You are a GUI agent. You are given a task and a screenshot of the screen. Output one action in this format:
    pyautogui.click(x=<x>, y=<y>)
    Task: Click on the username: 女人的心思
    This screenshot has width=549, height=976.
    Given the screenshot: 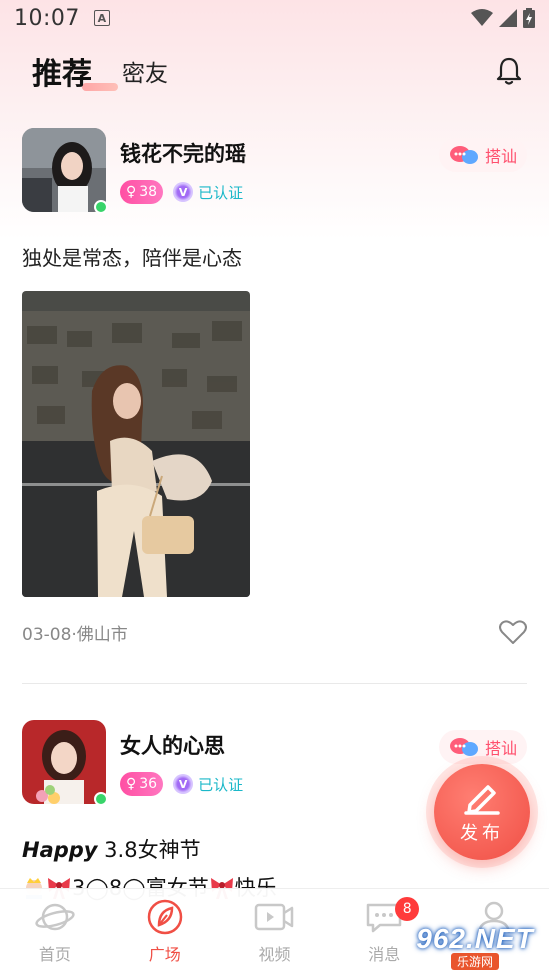 What is the action you would take?
    pyautogui.click(x=181, y=745)
    